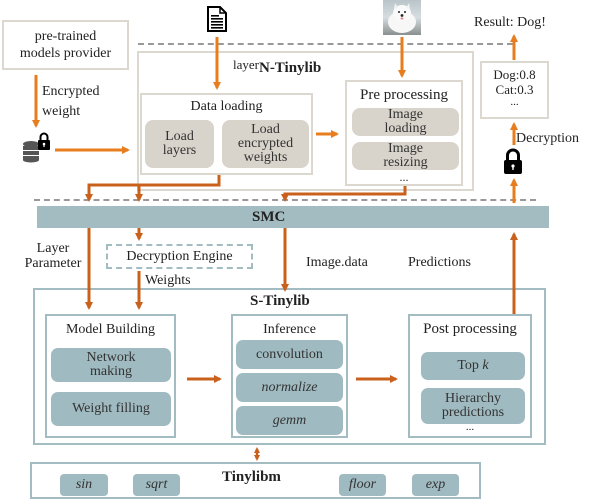 Image resolution: width=594 pixels, height=502 pixels. Describe the element at coordinates (280, 301) in the screenshot. I see `s-tinylib-title: S-Tinylib` at that location.